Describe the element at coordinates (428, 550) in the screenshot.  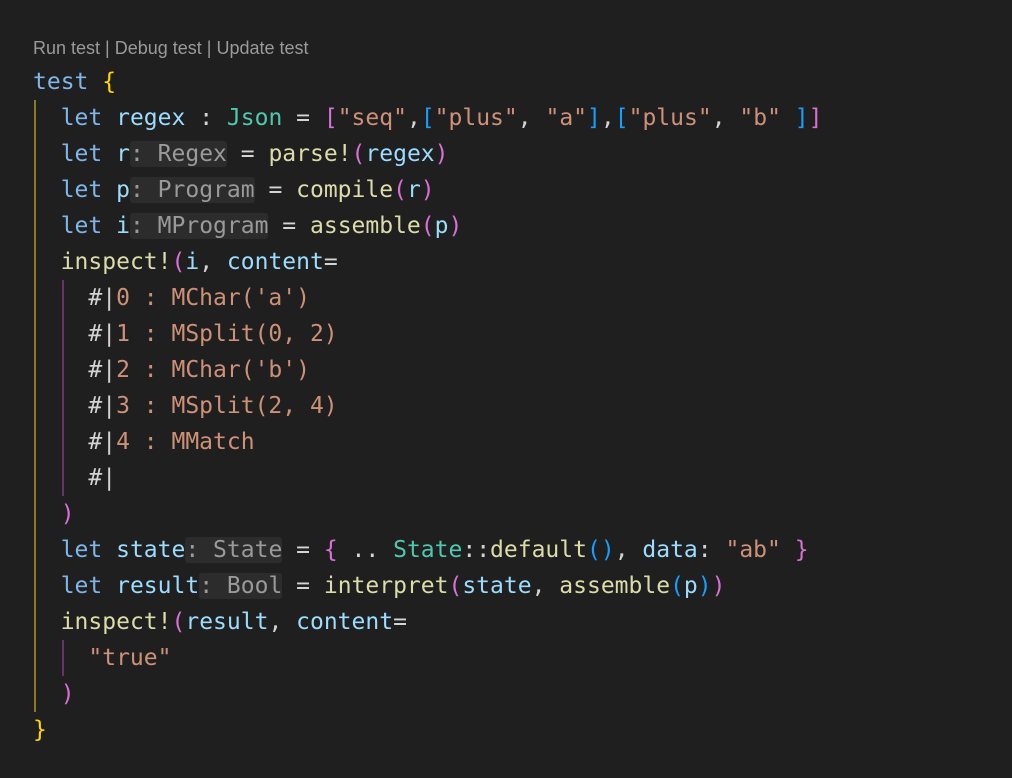
I see `type-name: State` at that location.